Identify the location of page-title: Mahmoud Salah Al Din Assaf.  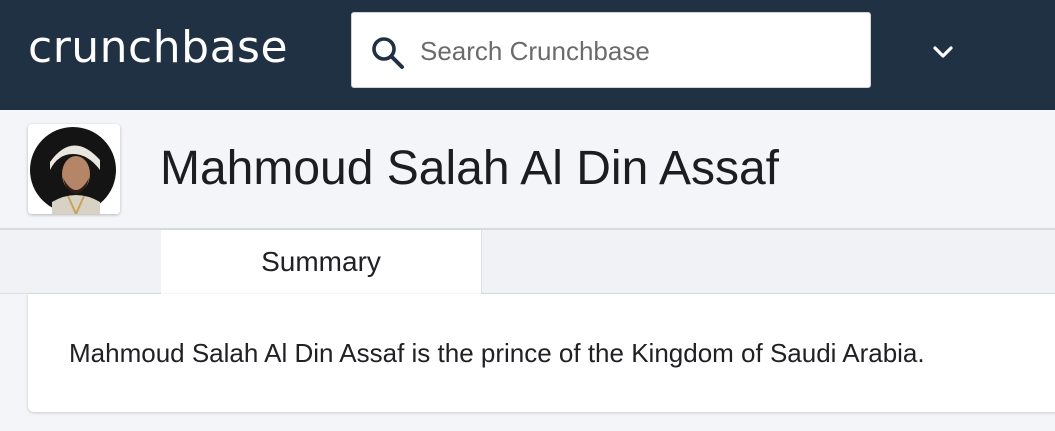
(470, 168).